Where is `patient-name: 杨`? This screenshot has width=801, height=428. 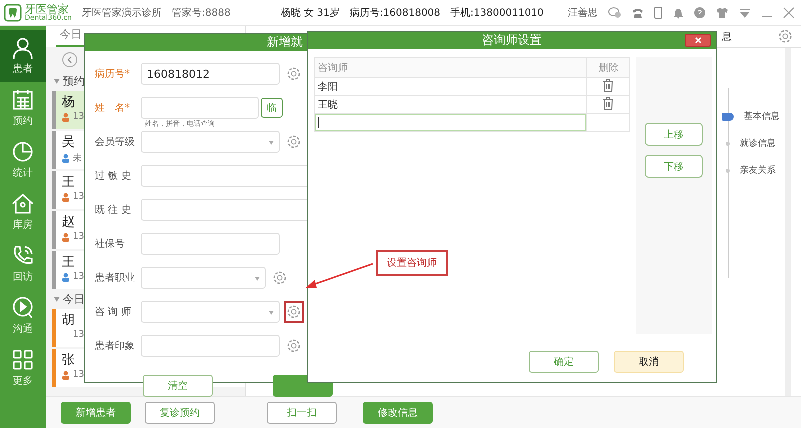
patient-name: 杨 is located at coordinates (69, 102).